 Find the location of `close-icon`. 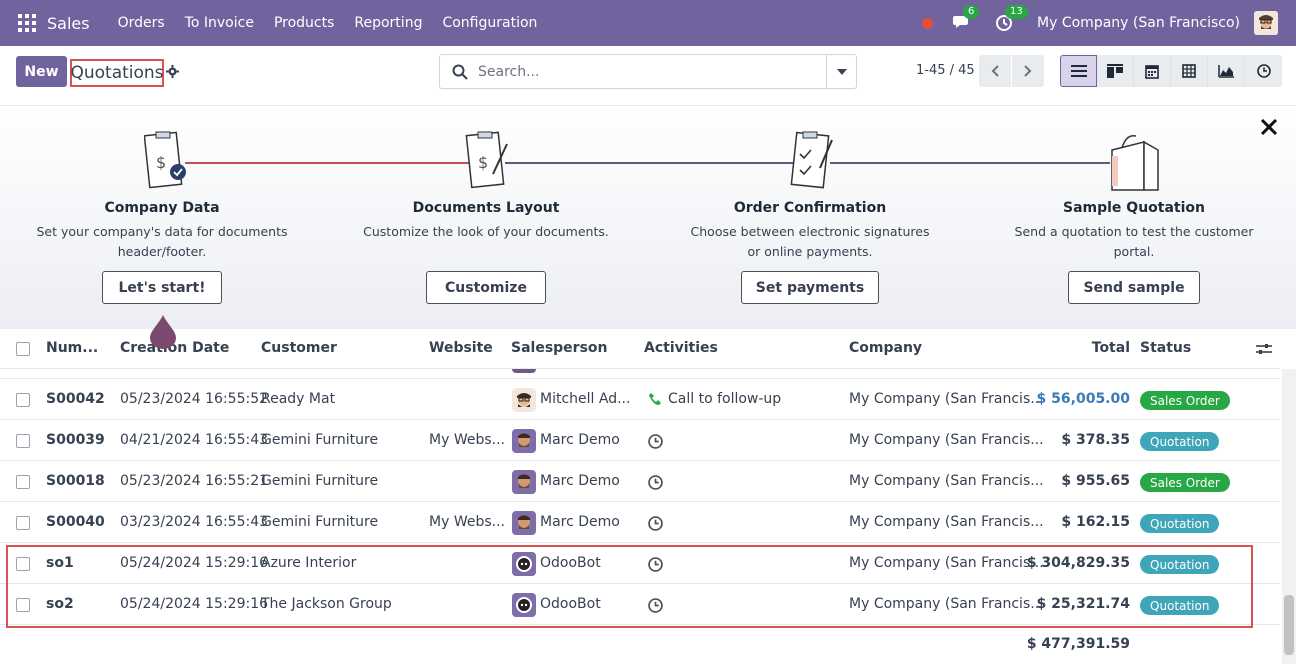

close-icon is located at coordinates (1269, 127).